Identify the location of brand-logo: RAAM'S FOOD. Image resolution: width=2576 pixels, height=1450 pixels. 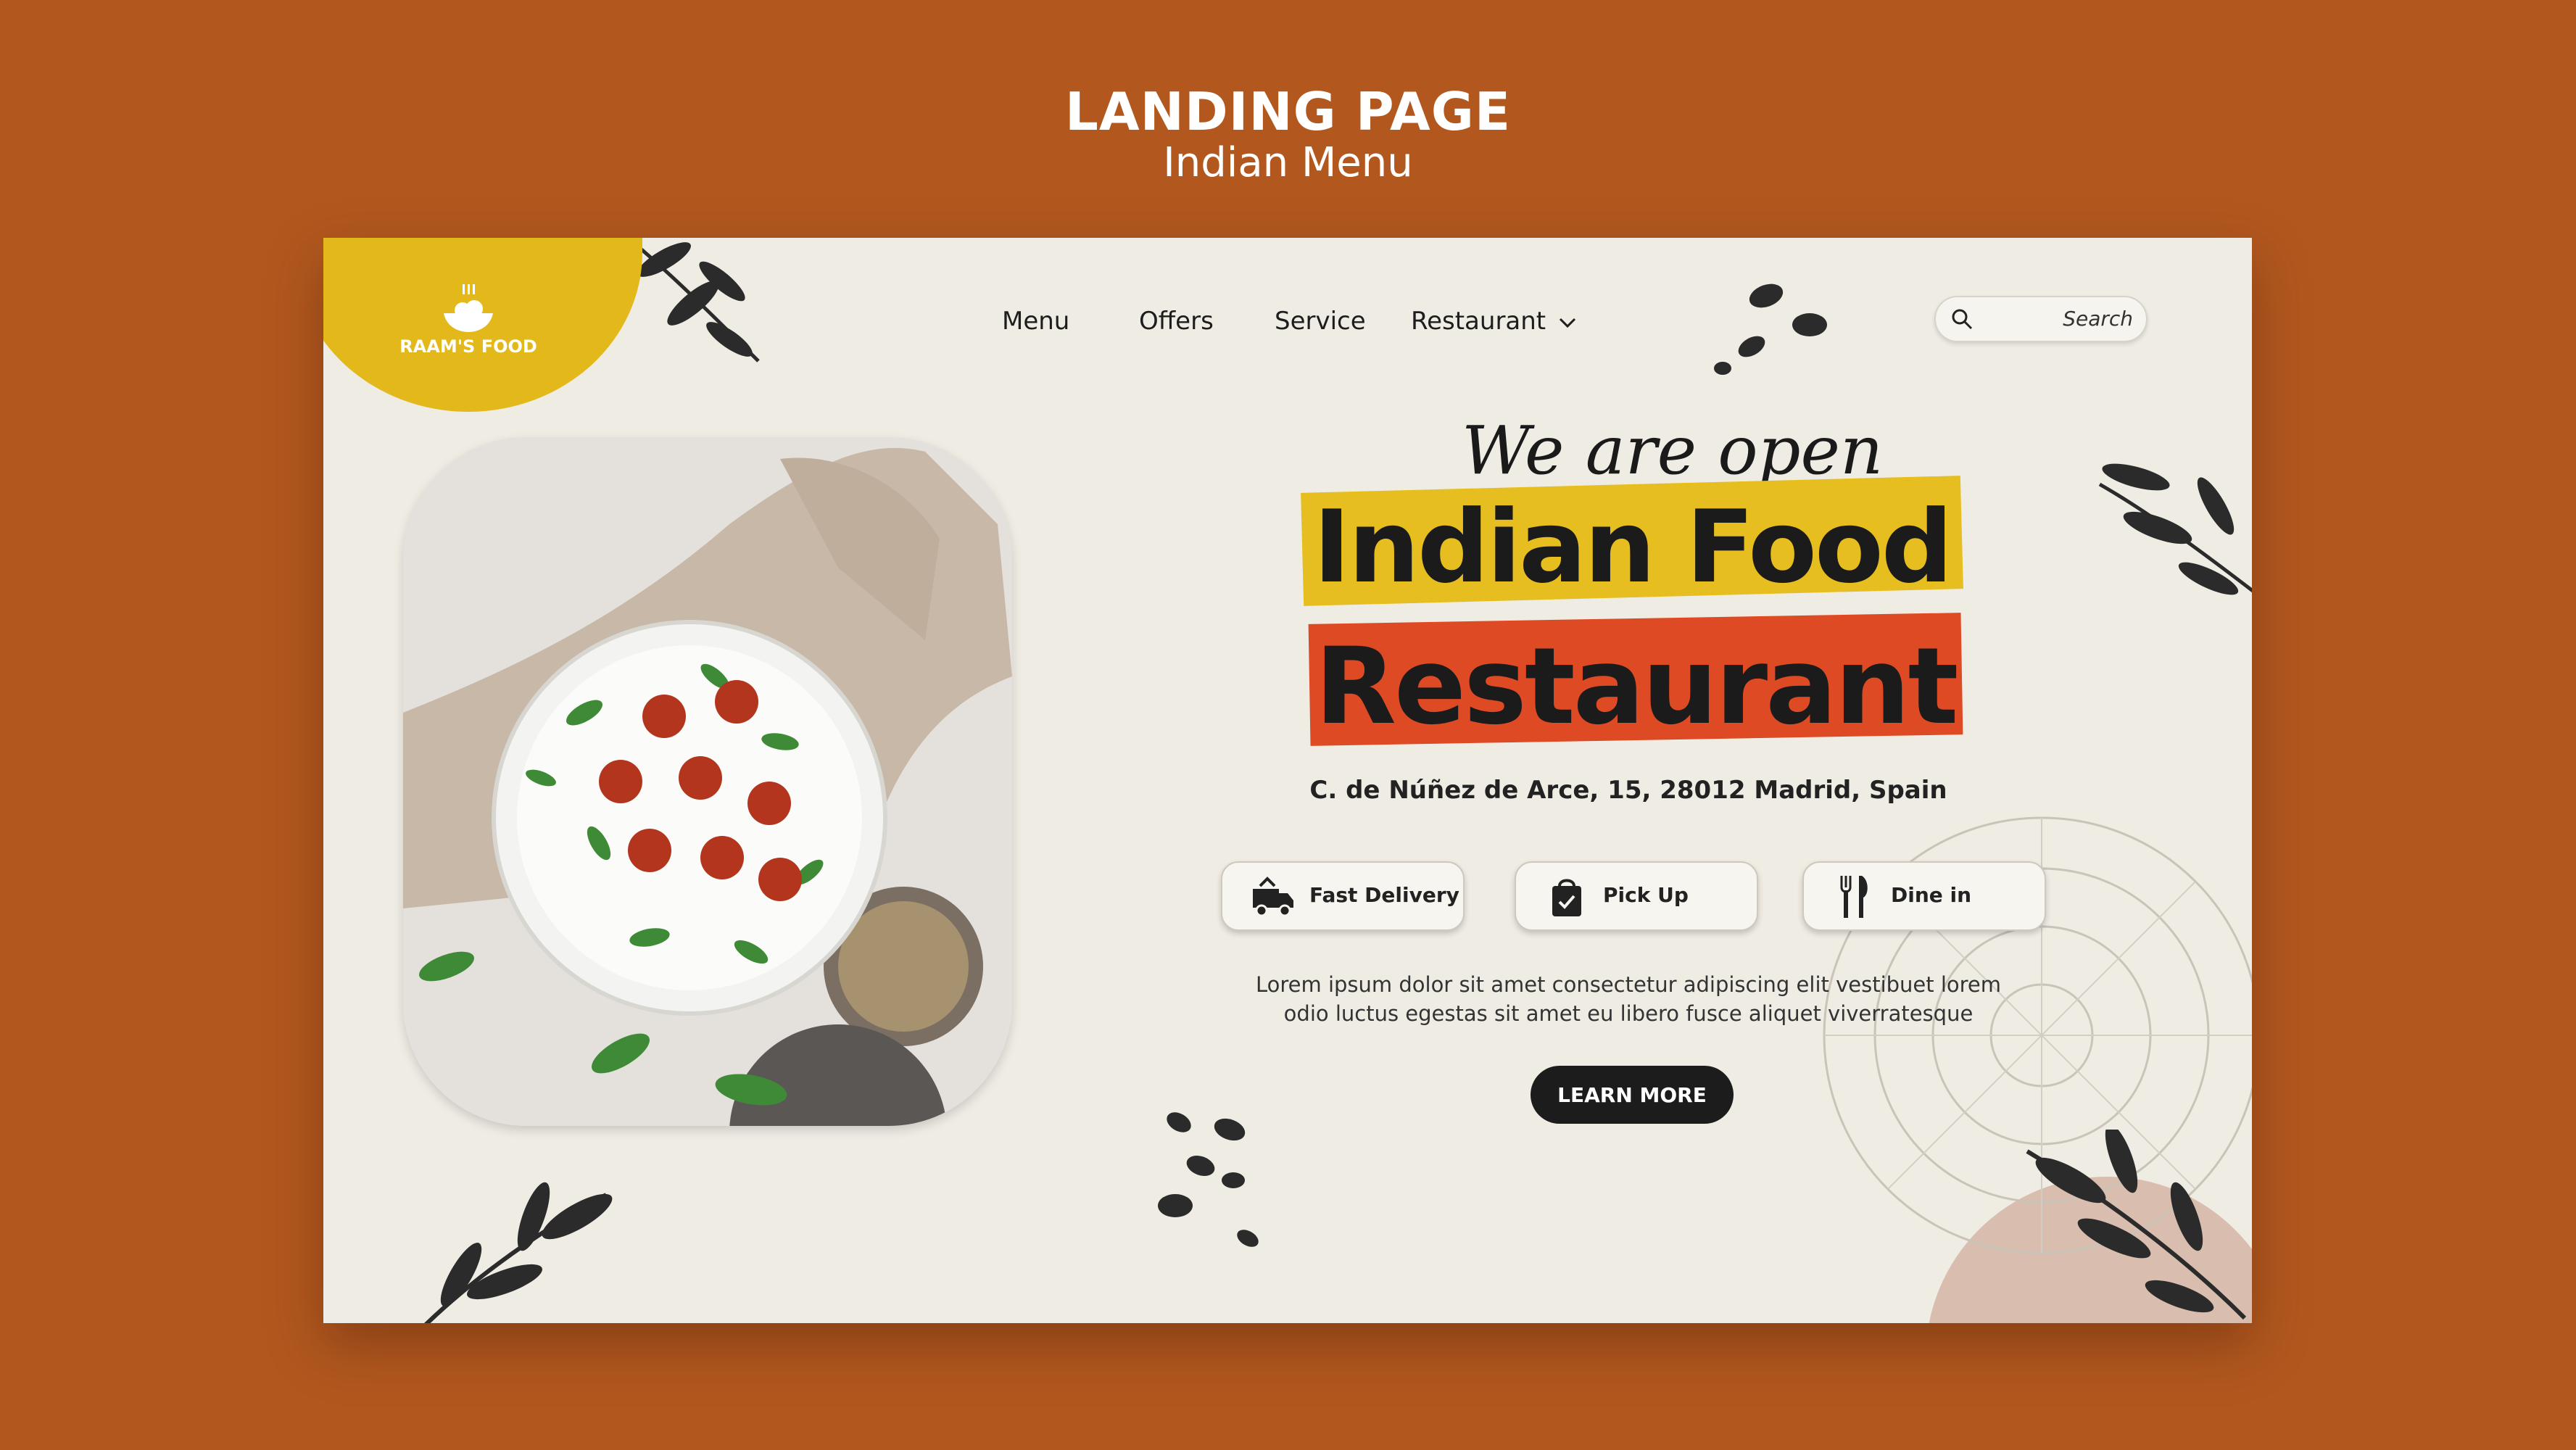
(469, 320).